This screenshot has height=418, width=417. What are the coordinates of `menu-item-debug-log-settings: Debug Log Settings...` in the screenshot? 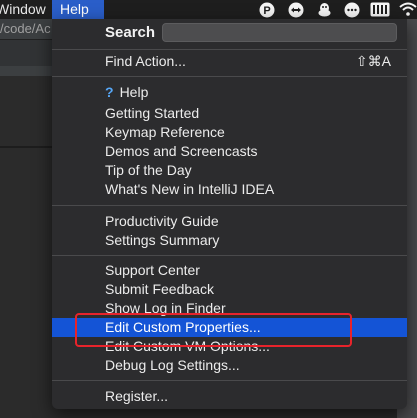 It's located at (229, 365).